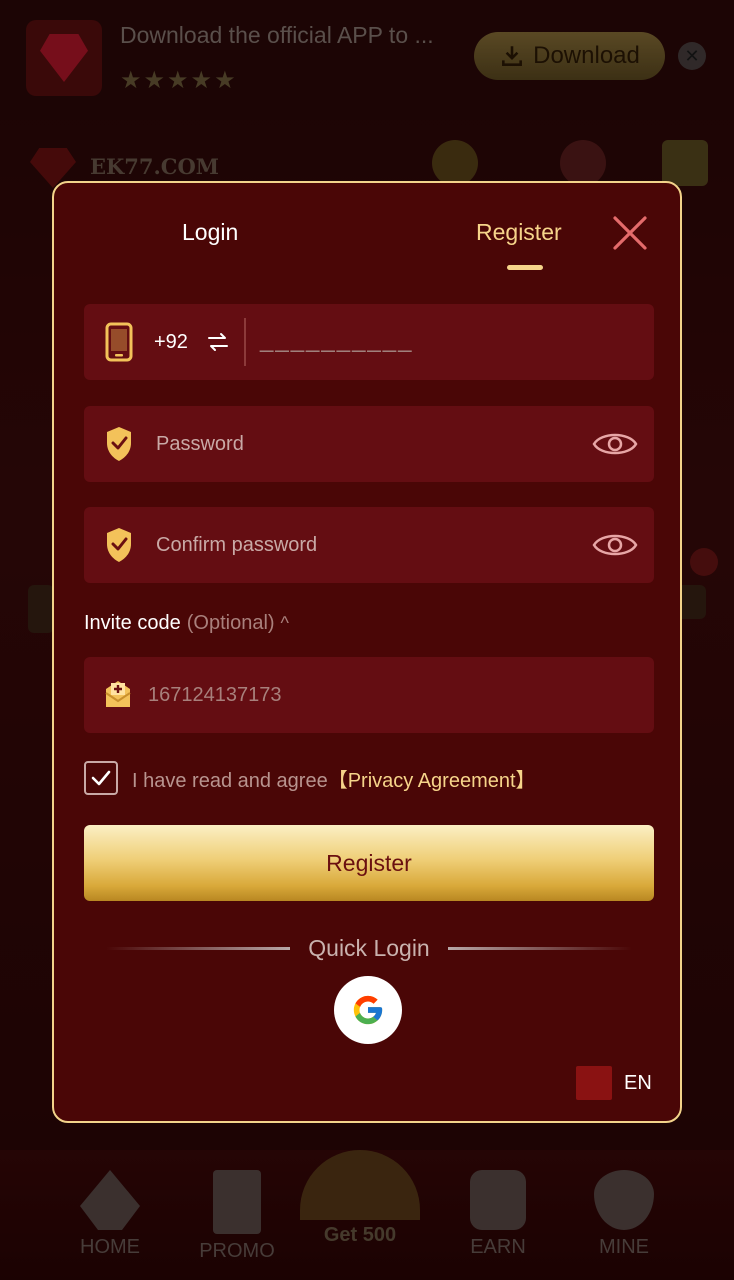  Describe the element at coordinates (236, 545) in the screenshot. I see `confirm-password-input: Confirm password` at that location.